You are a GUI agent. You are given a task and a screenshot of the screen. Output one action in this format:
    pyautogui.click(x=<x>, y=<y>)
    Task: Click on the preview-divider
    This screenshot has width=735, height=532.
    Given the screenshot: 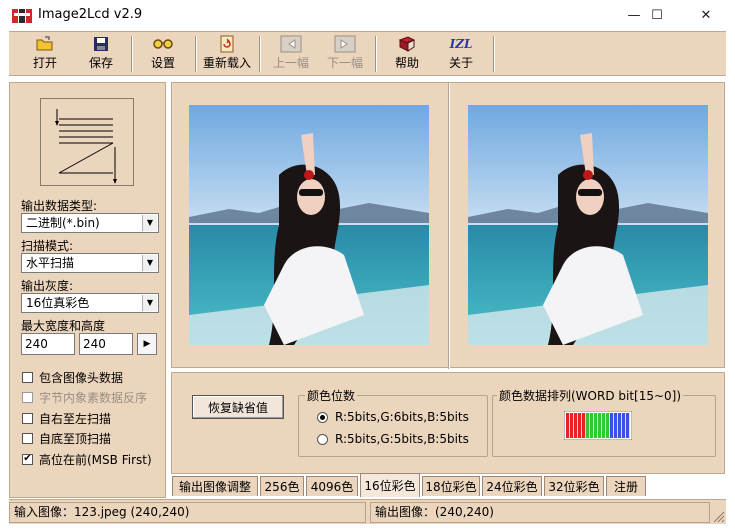 What is the action you would take?
    pyautogui.click(x=449, y=226)
    